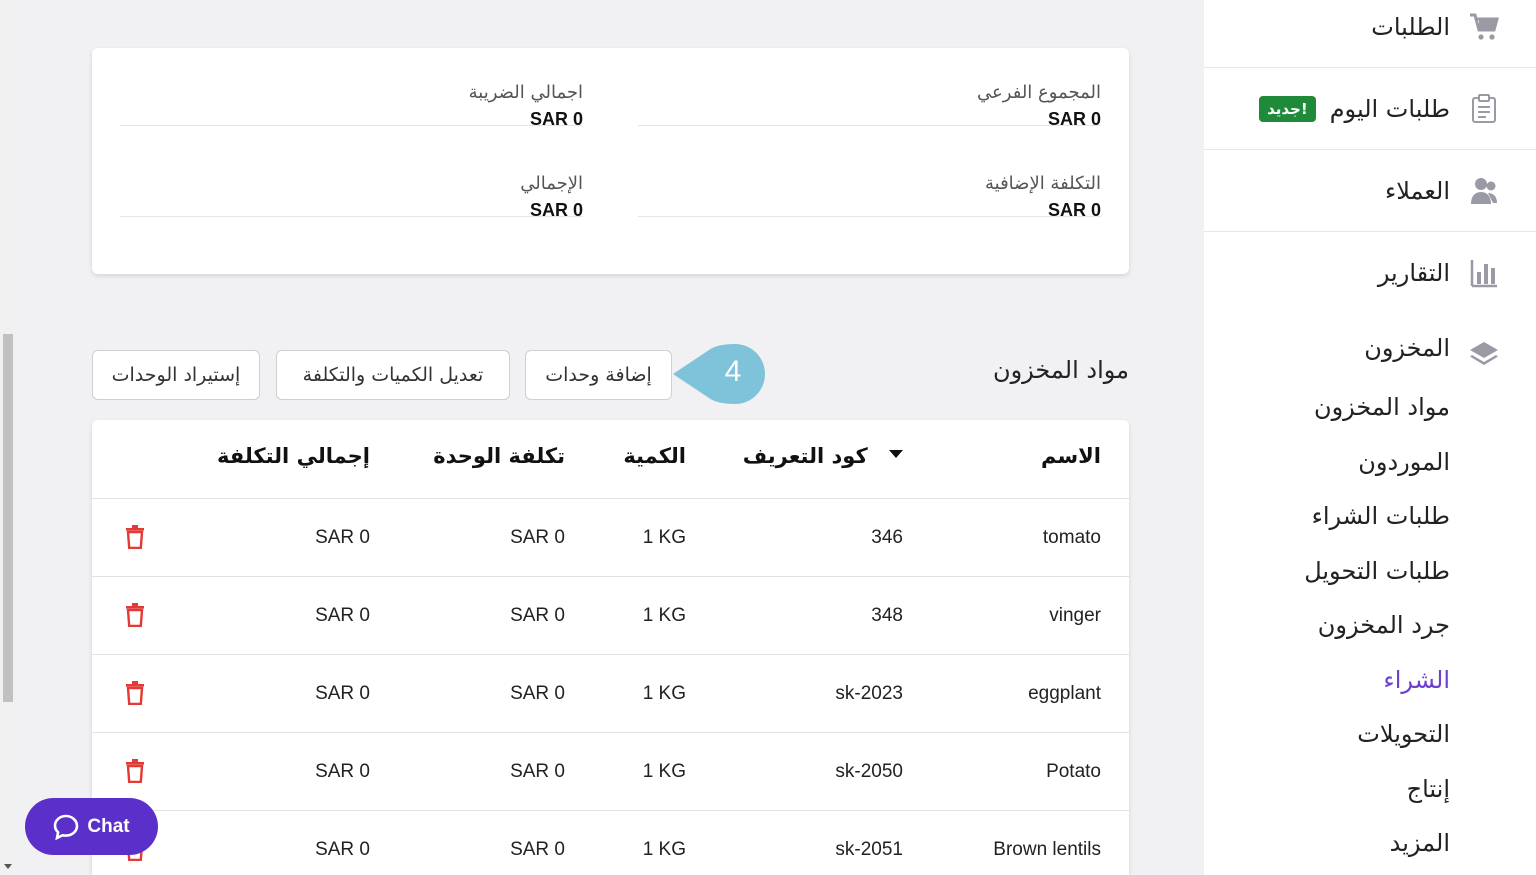  What do you see at coordinates (8, 866) in the screenshot?
I see `scroll-down-arrow` at bounding box center [8, 866].